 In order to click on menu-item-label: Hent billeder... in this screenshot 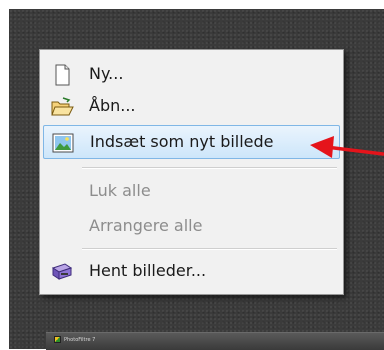, I will do `click(148, 270)`.